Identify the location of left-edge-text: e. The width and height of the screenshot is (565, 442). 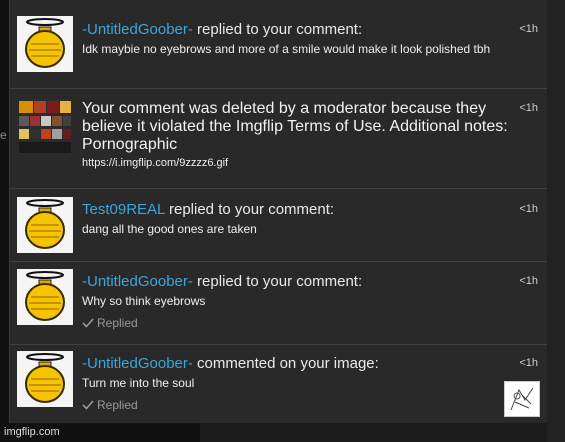
(3, 135).